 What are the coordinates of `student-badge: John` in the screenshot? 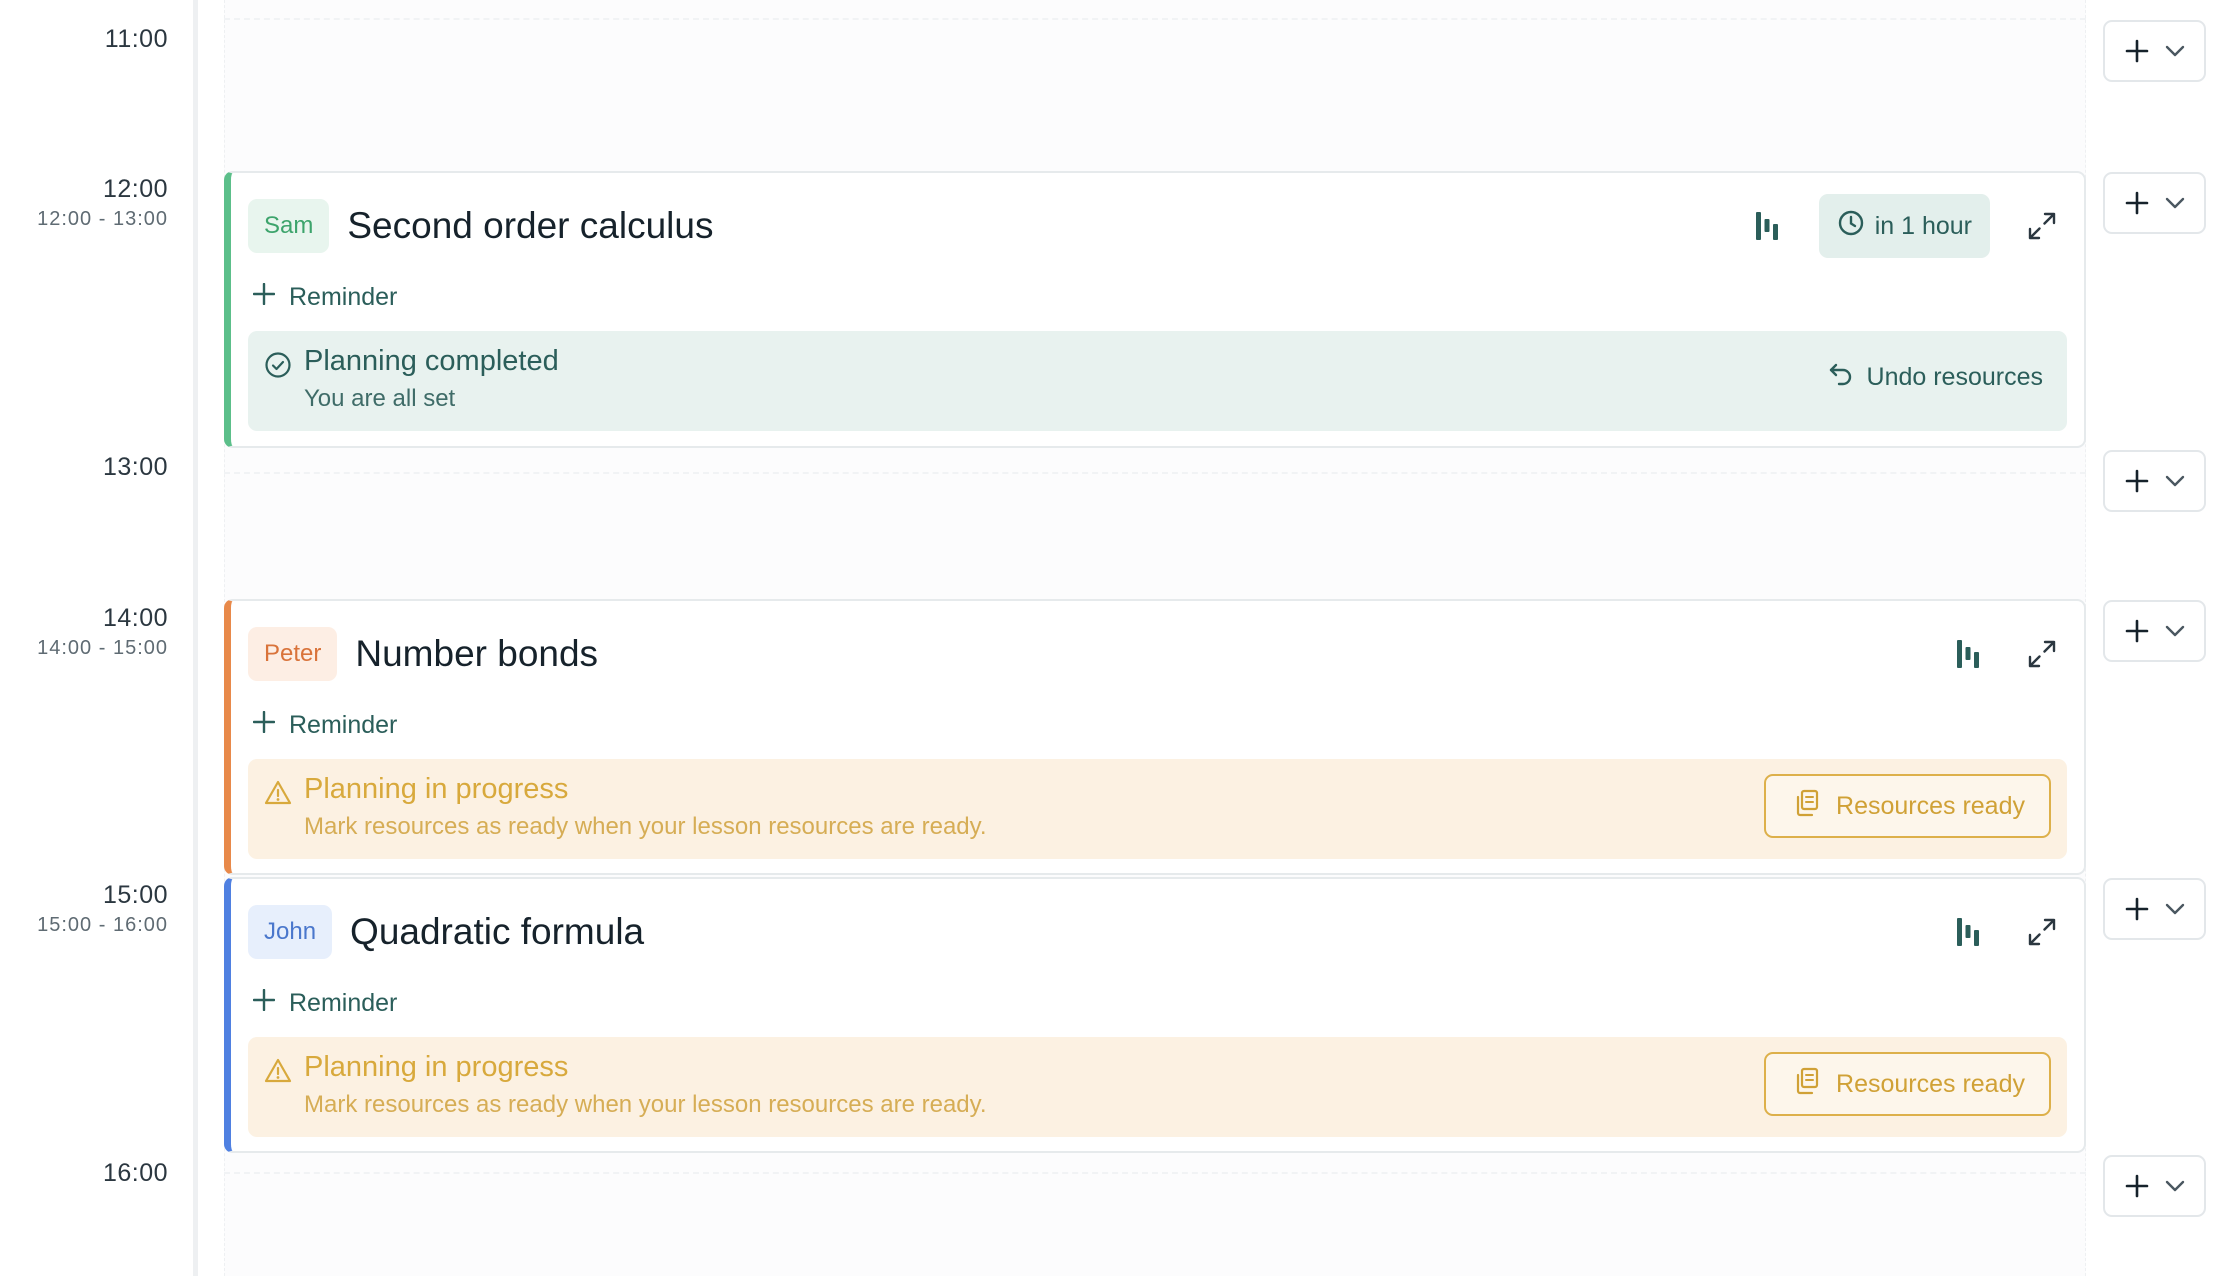 It's located at (290, 932).